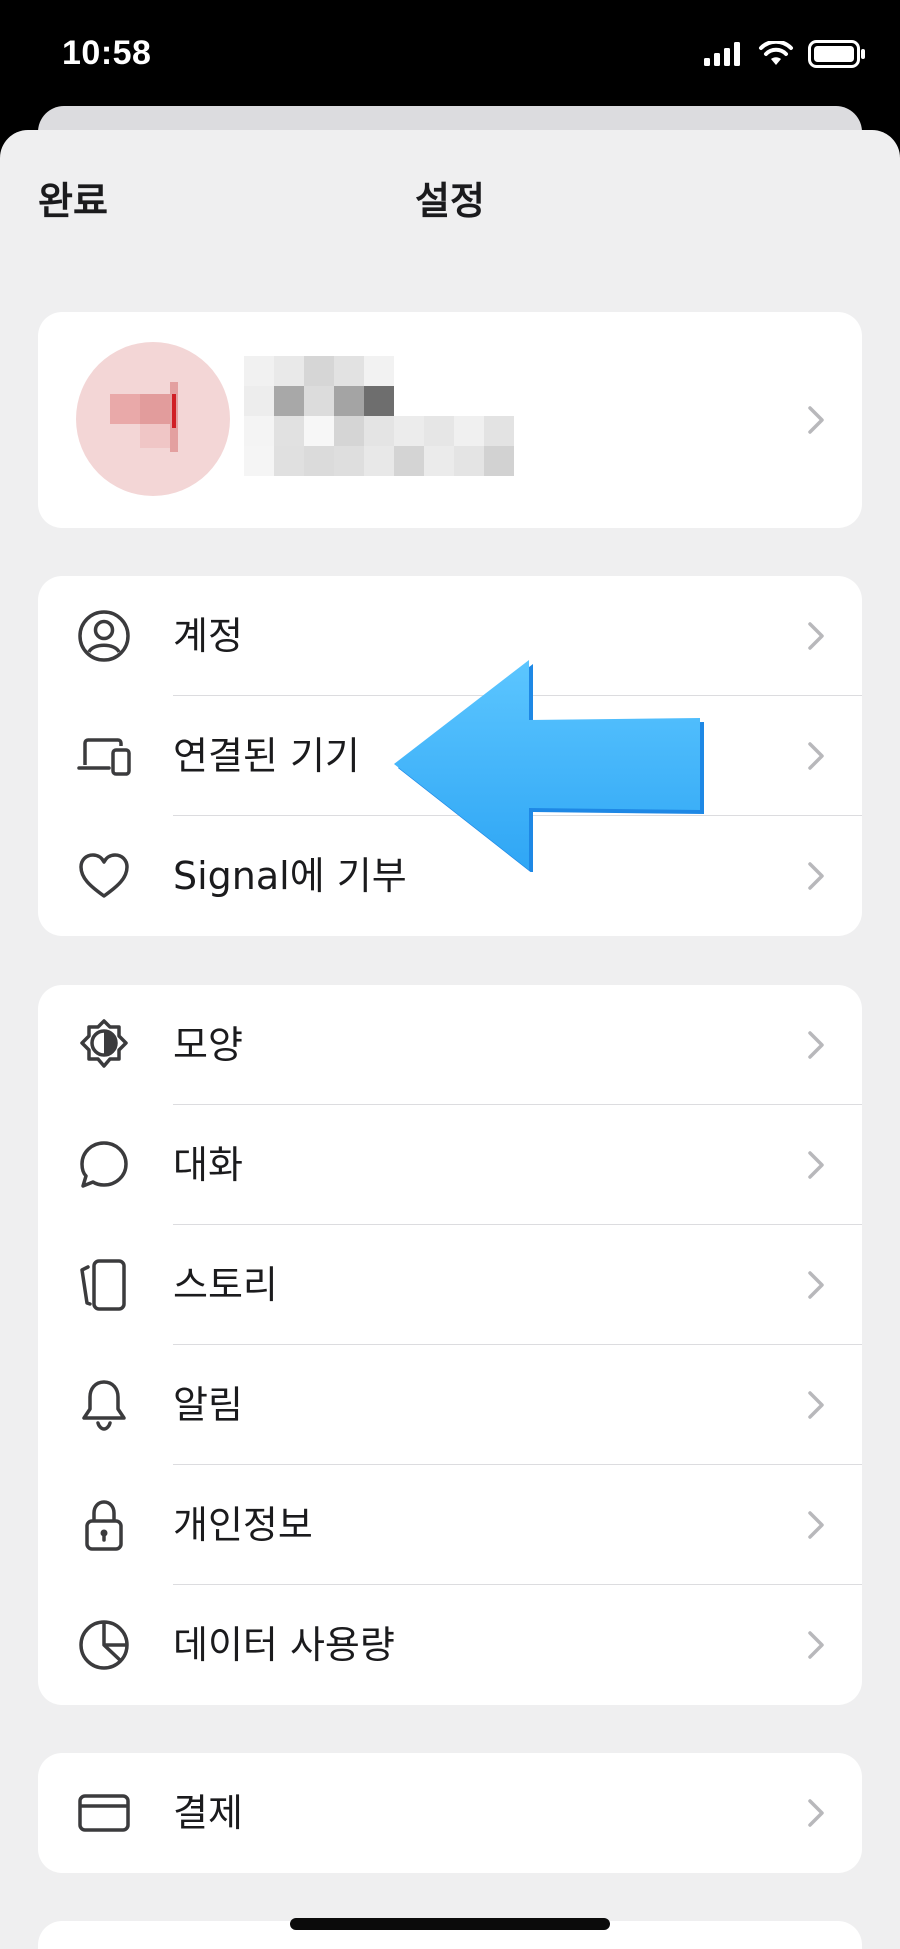 This screenshot has width=900, height=1949. Describe the element at coordinates (243, 1525) in the screenshot. I see `row-label: 개인정보` at that location.